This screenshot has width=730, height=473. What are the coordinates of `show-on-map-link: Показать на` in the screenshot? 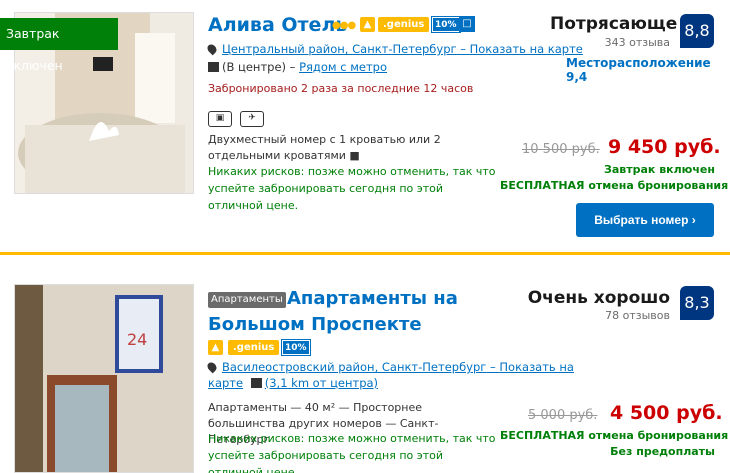 It's located at (536, 367).